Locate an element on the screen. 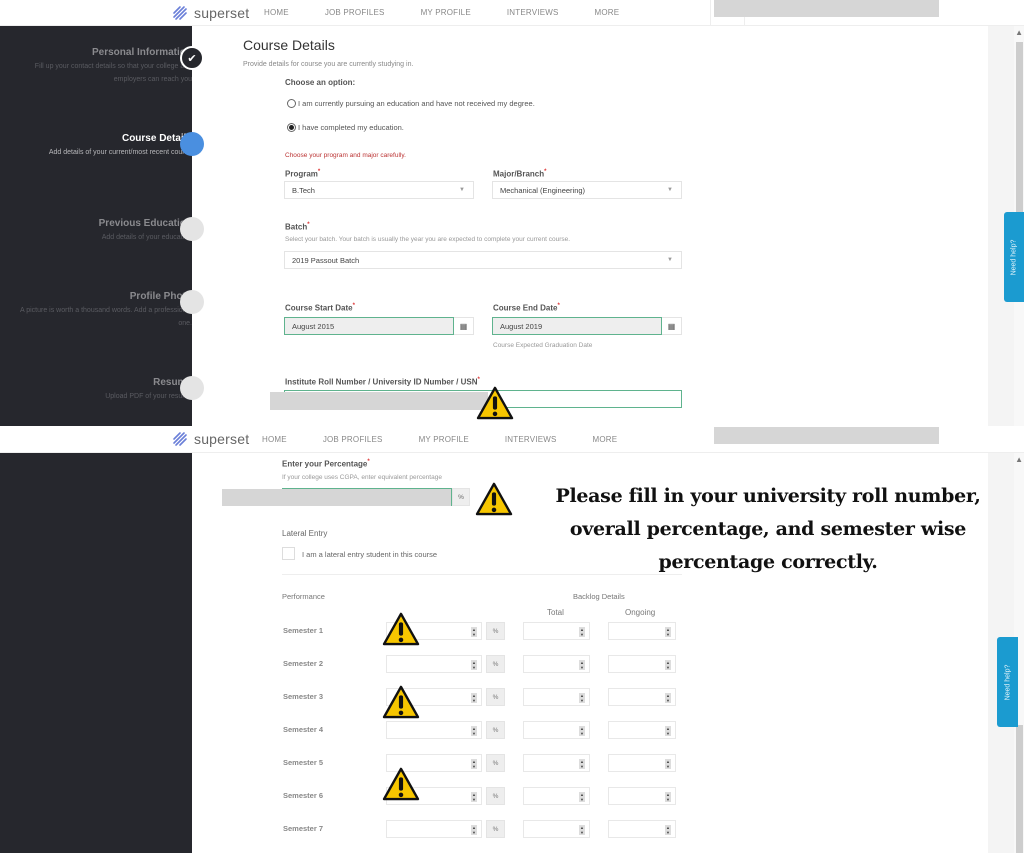 This screenshot has width=1024, height=853. end-date-label: Course End Date* is located at coordinates (526, 308).